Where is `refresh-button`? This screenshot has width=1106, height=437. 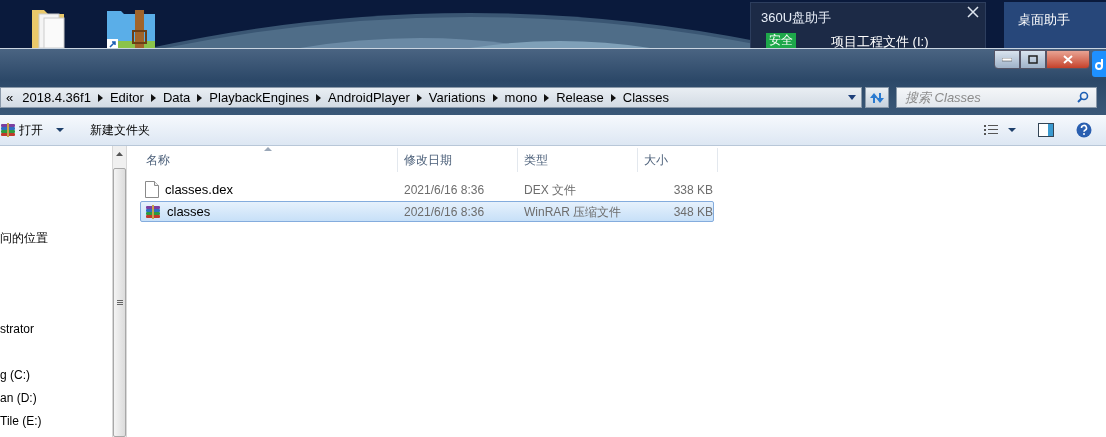 refresh-button is located at coordinates (877, 97).